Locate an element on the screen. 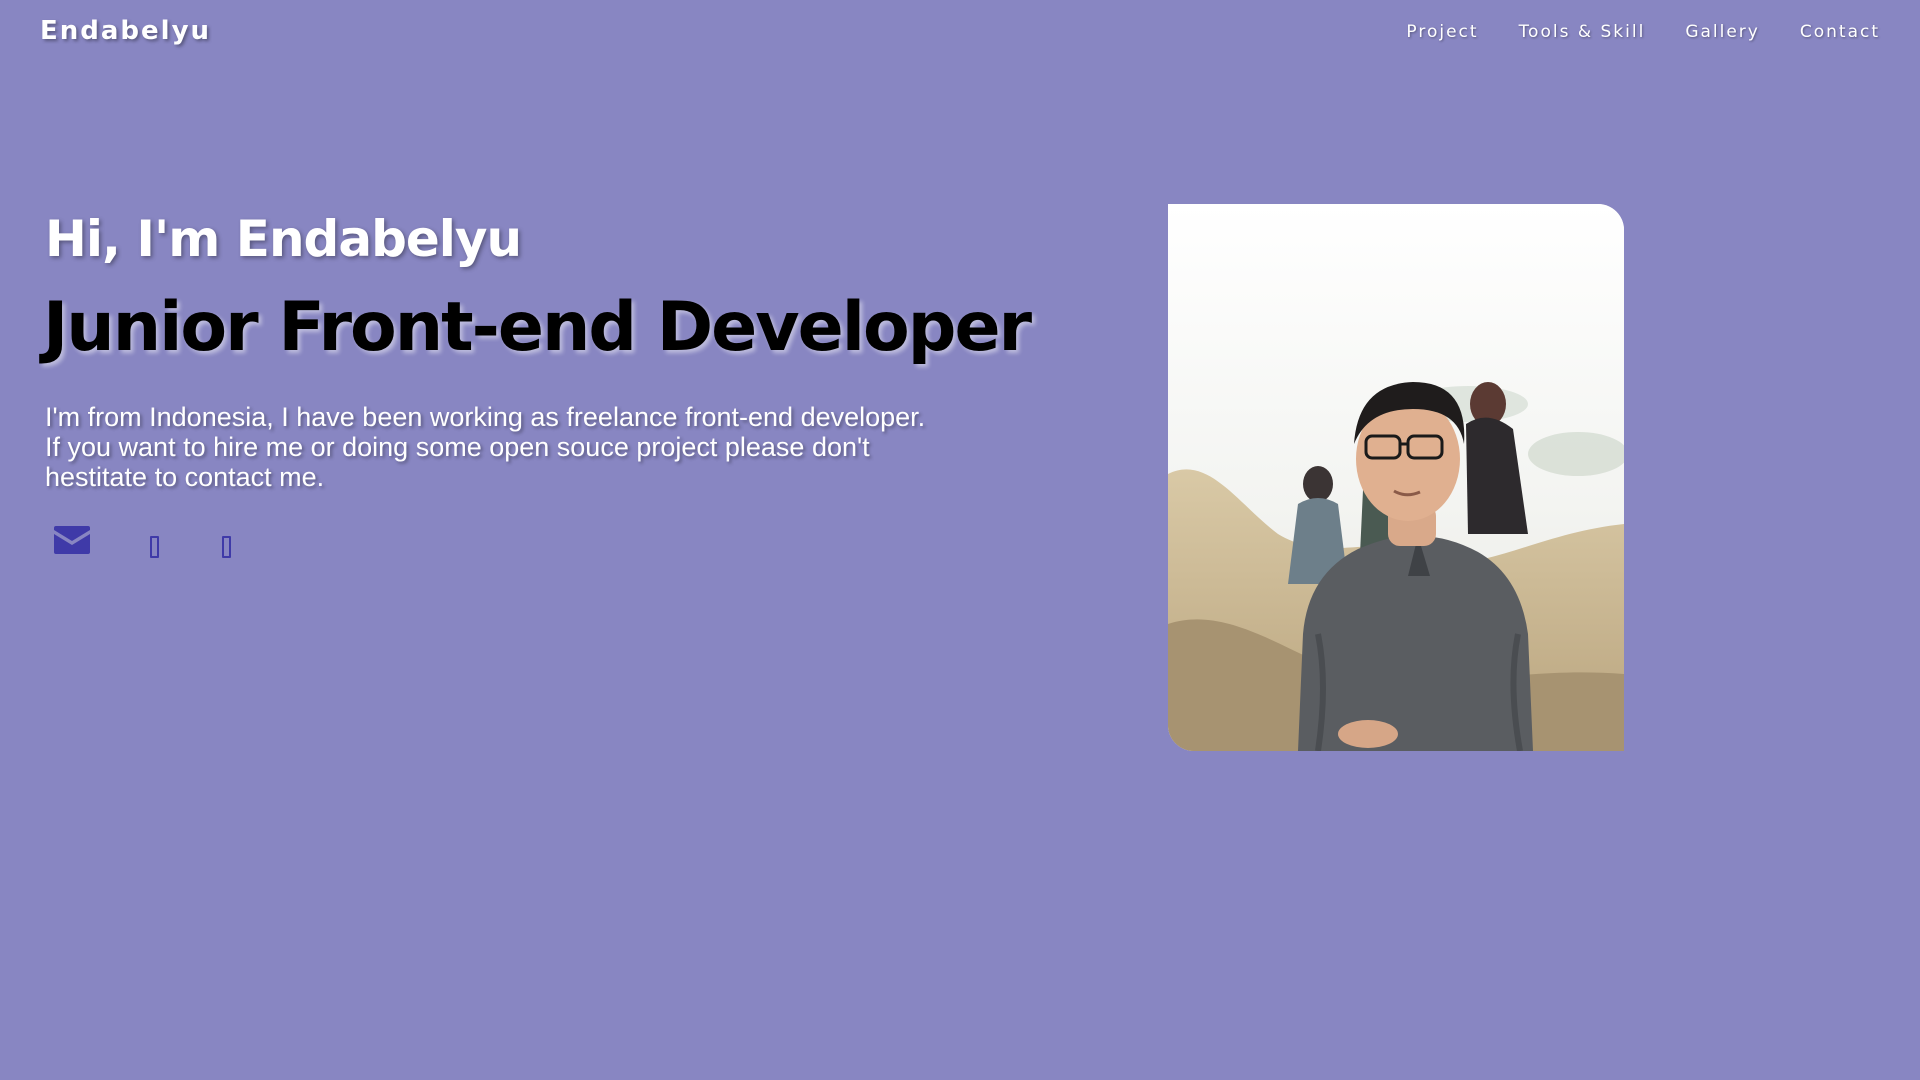  nav-link-contact: Contact is located at coordinates (1840, 32).